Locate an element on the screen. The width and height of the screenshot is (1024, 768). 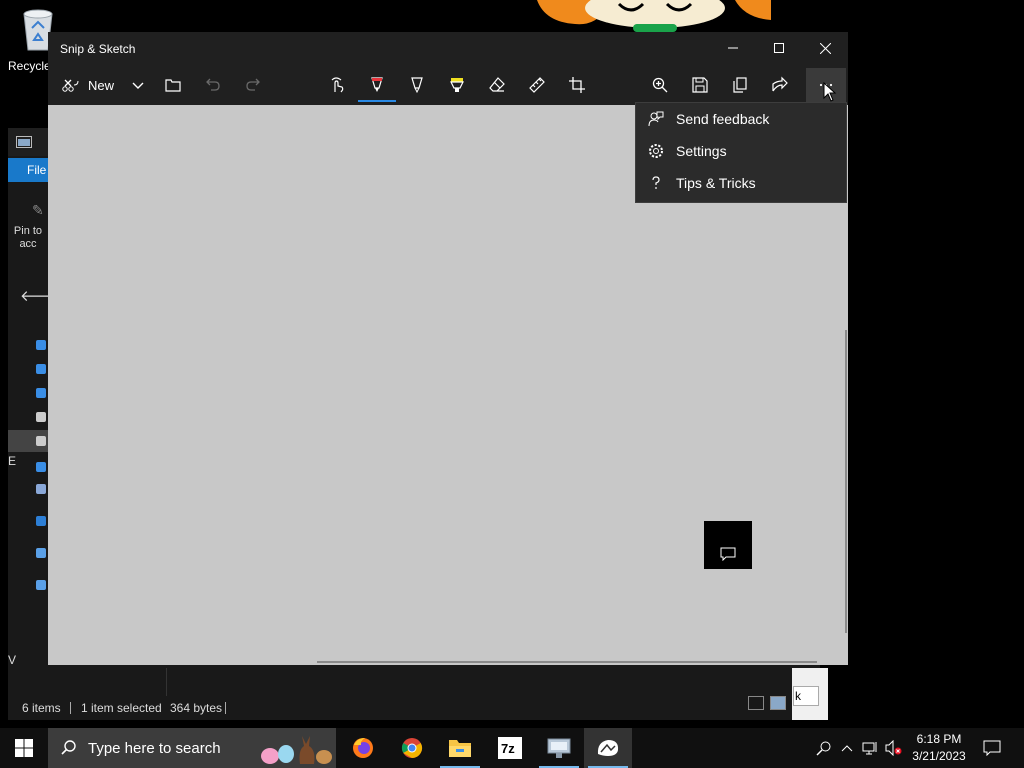
pin-icon: ✎ is located at coordinates (38, 210).